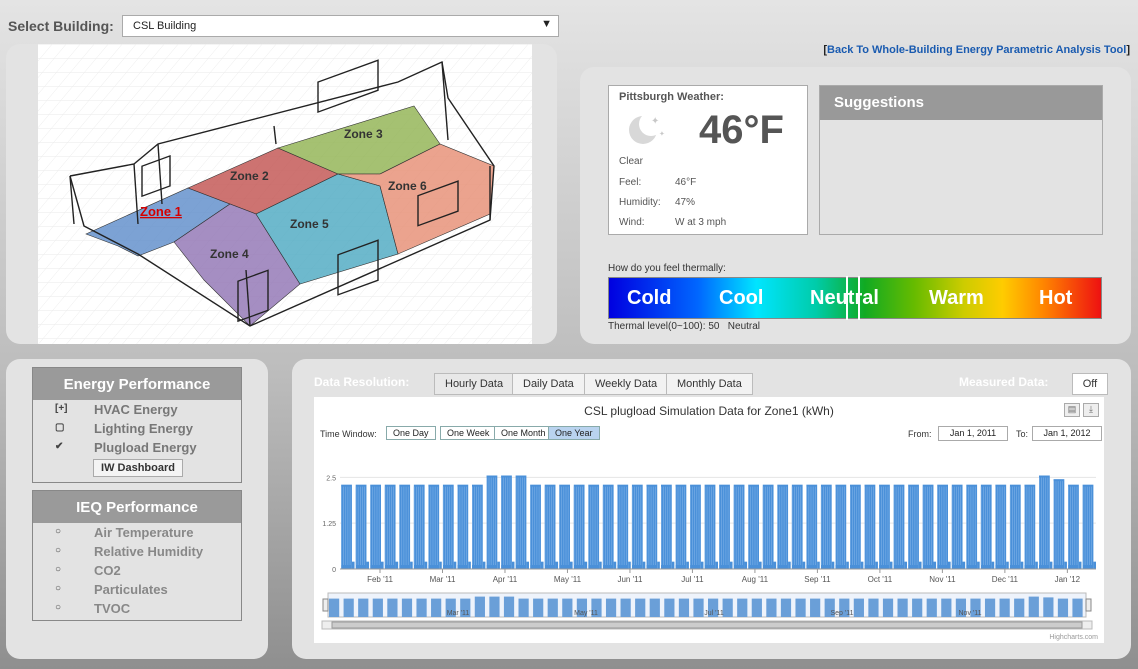 The width and height of the screenshot is (1138, 669). I want to click on particulates-radio: ○, so click(58, 588).